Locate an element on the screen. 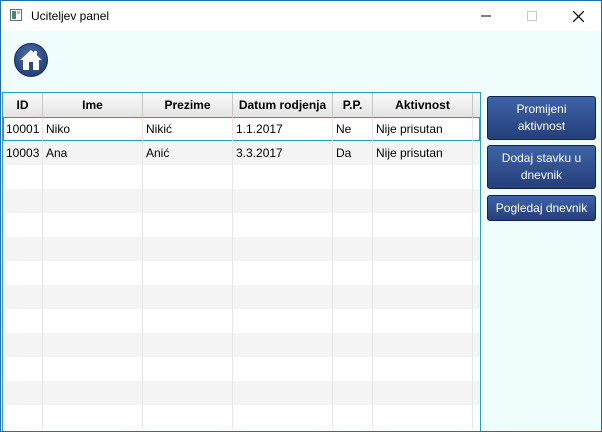  add-journal-entry-button: Dodaj stavku u dnevnik is located at coordinates (541, 167).